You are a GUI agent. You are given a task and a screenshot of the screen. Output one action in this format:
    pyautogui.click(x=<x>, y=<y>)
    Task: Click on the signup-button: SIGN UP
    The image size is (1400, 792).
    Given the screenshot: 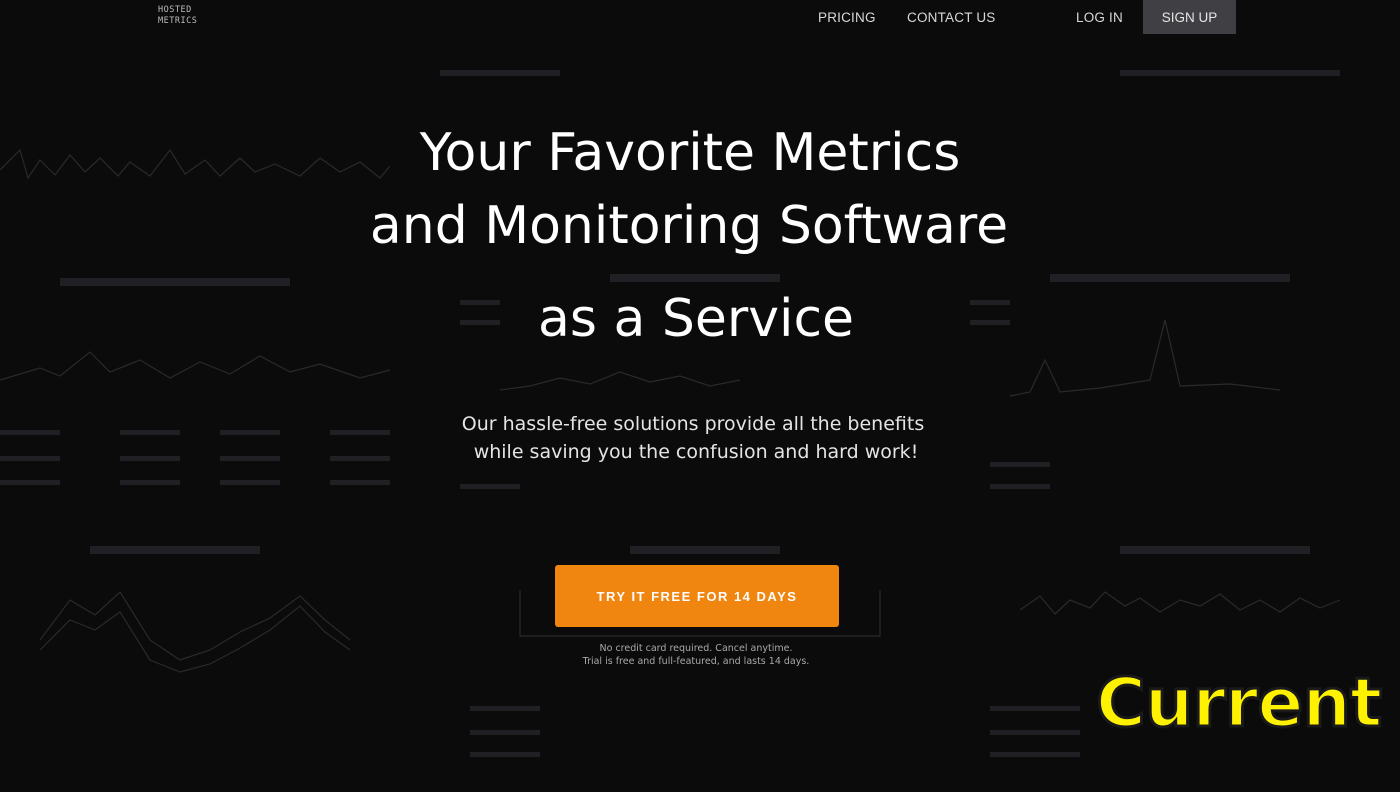 What is the action you would take?
    pyautogui.click(x=1189, y=17)
    